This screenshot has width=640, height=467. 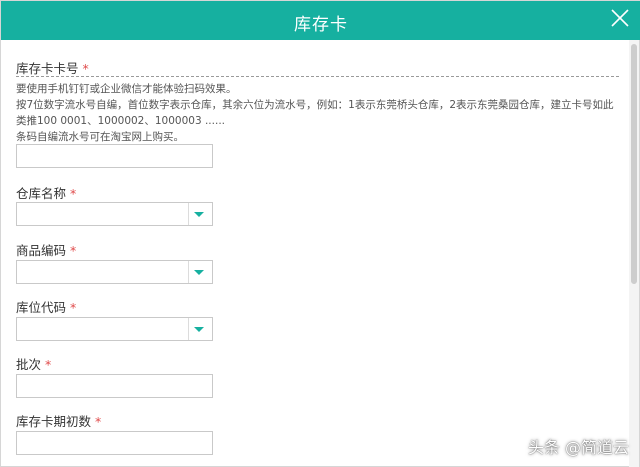 I want to click on scrollbar, so click(x=634, y=253).